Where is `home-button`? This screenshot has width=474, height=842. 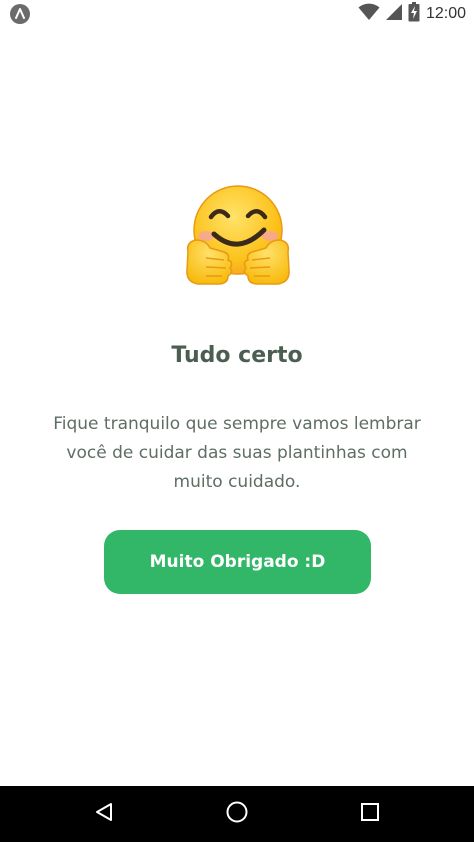
home-button is located at coordinates (237, 814).